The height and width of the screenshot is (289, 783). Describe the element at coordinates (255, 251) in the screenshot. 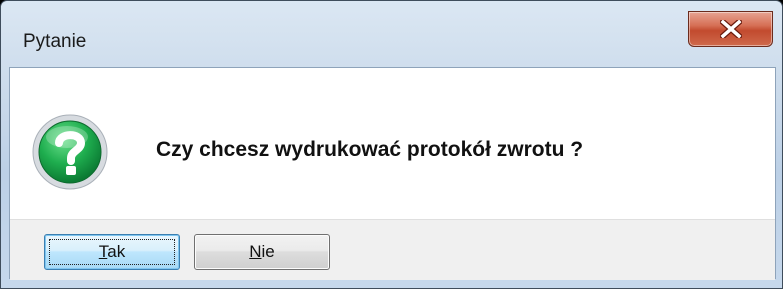

I see `no-mnemonic: N` at that location.